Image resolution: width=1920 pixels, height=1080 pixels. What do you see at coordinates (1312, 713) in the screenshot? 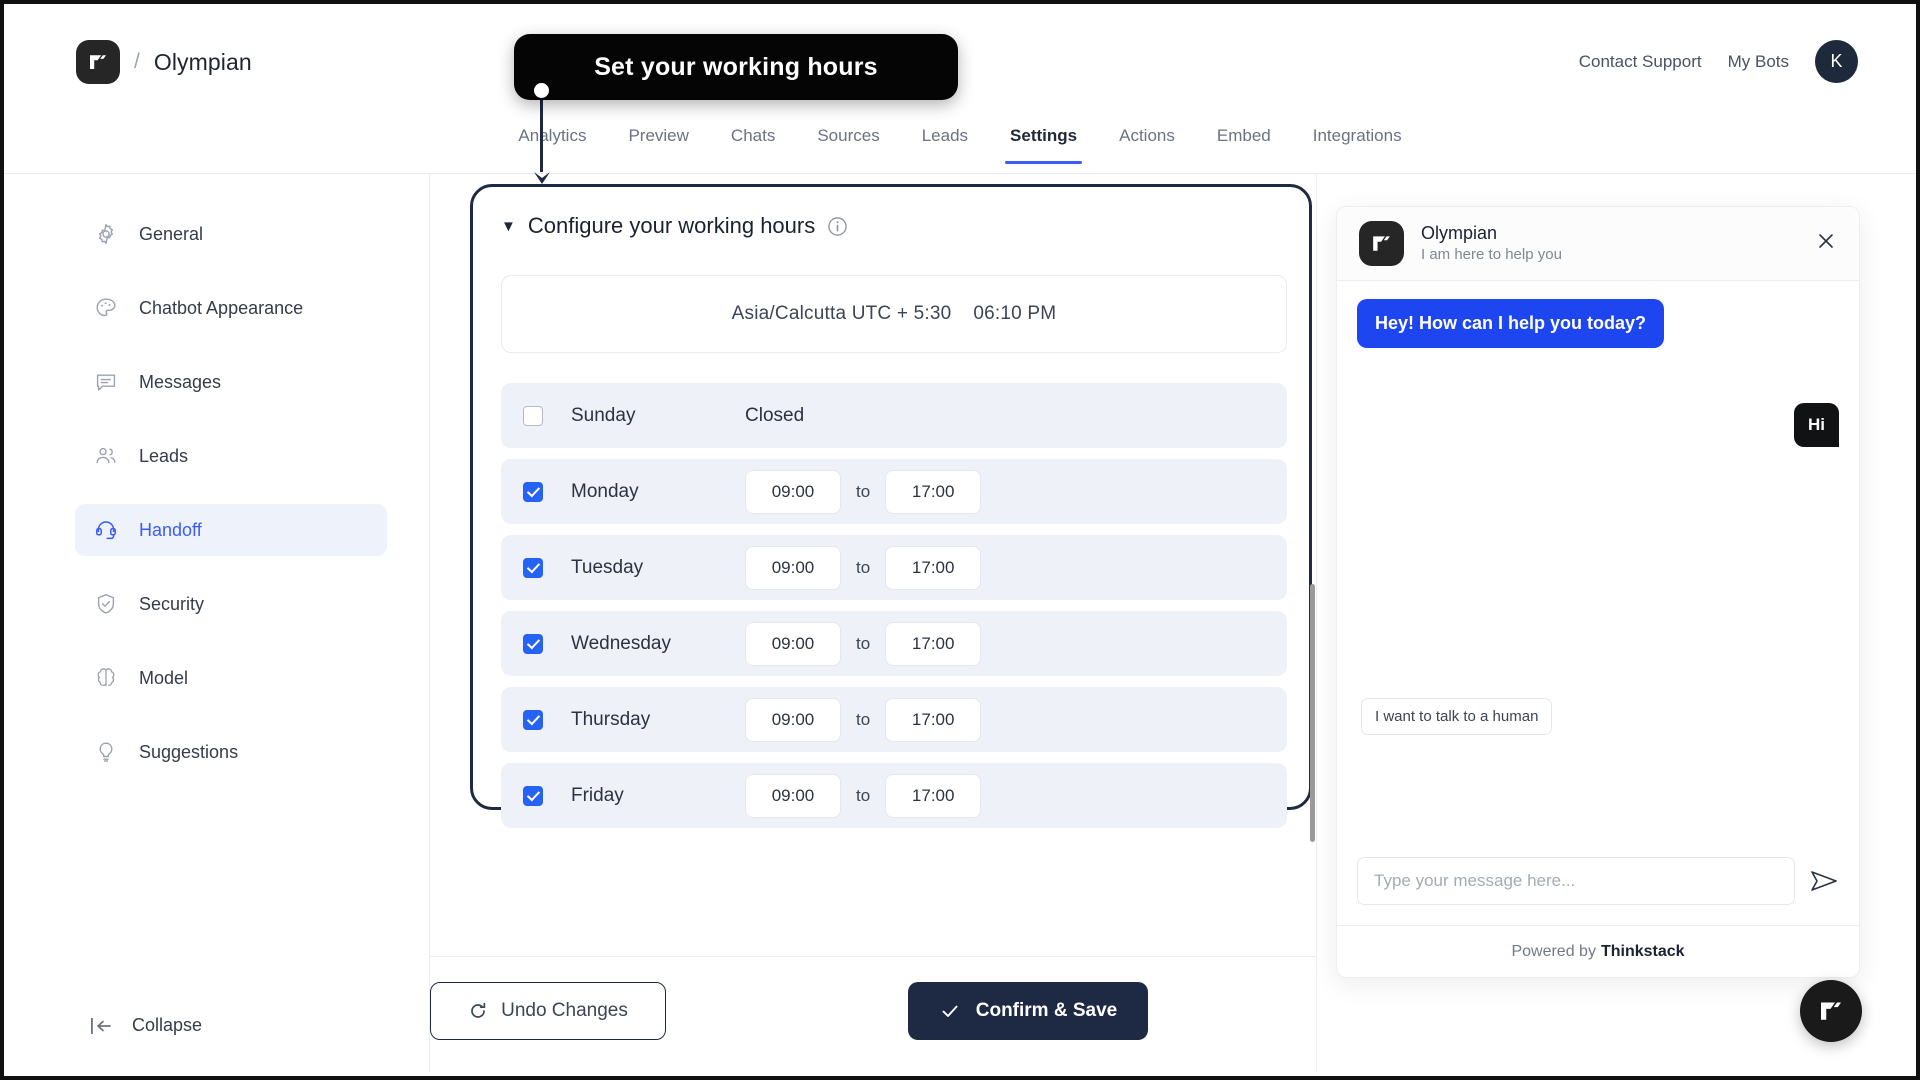
I see `working-hours-scrollbar` at bounding box center [1312, 713].